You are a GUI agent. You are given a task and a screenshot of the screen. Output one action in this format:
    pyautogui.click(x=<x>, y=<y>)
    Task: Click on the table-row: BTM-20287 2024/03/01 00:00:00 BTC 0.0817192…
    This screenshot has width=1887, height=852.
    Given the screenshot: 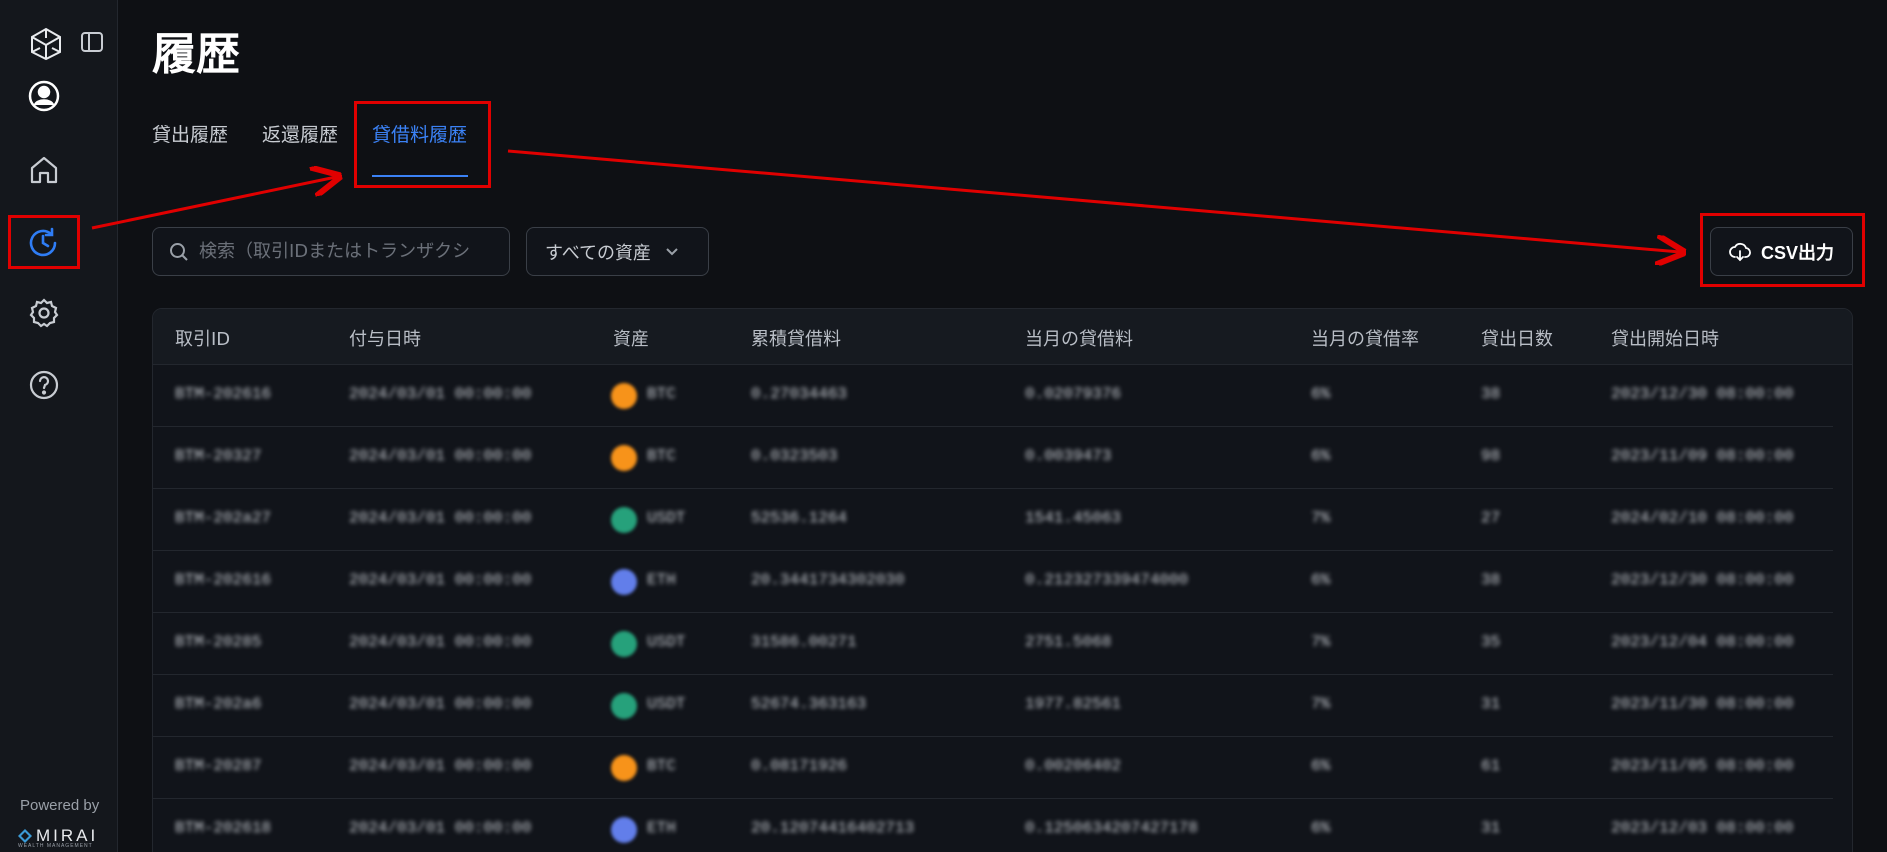 What is the action you would take?
    pyautogui.click(x=993, y=768)
    